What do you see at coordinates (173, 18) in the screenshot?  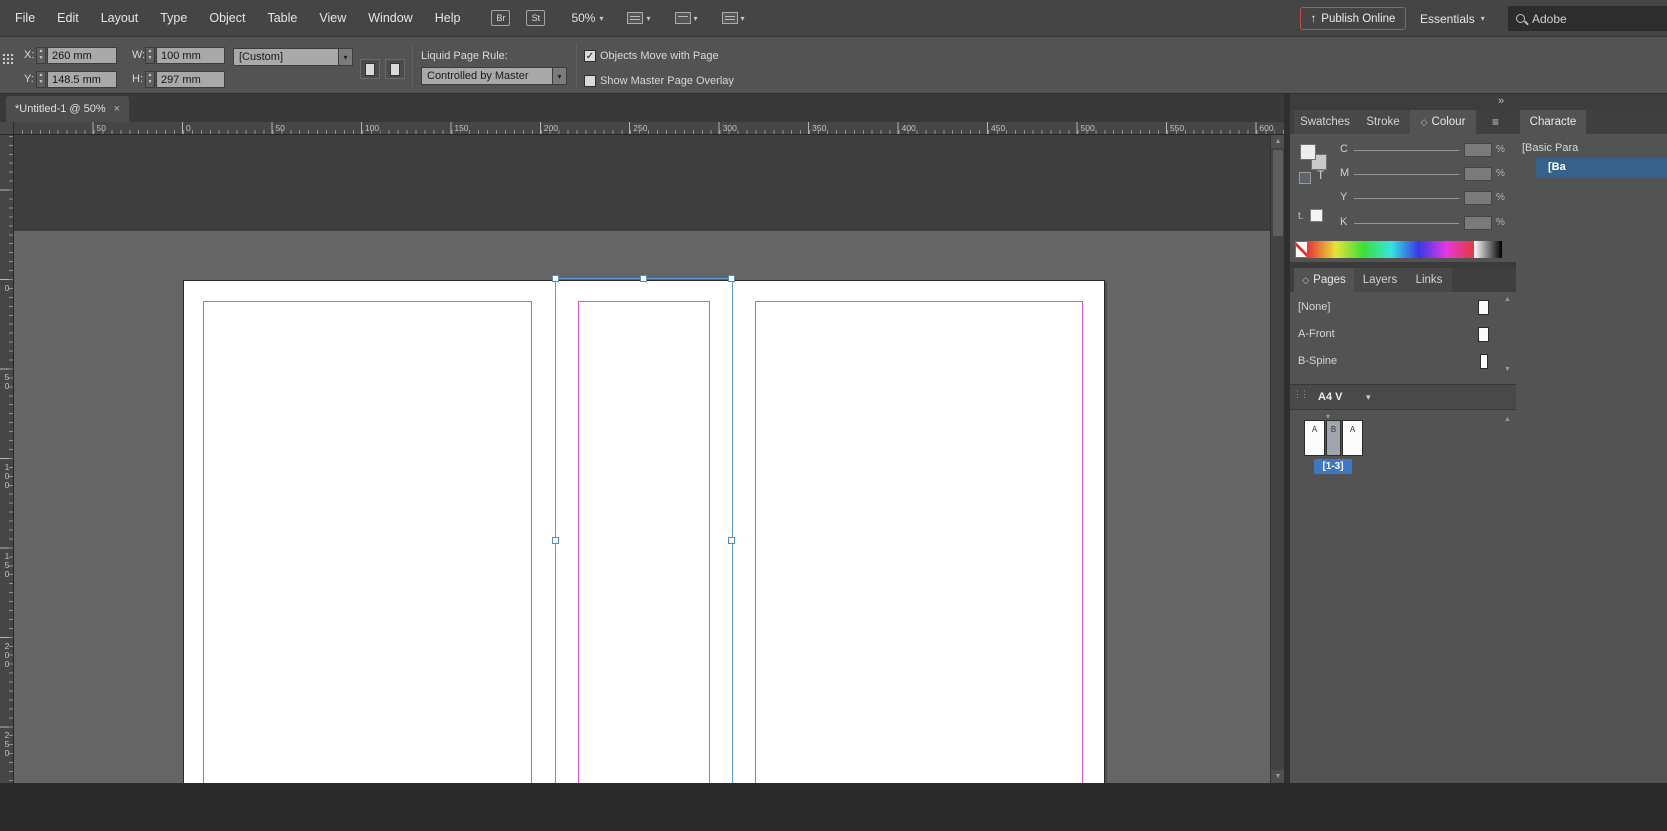 I see `menu-type: Type` at bounding box center [173, 18].